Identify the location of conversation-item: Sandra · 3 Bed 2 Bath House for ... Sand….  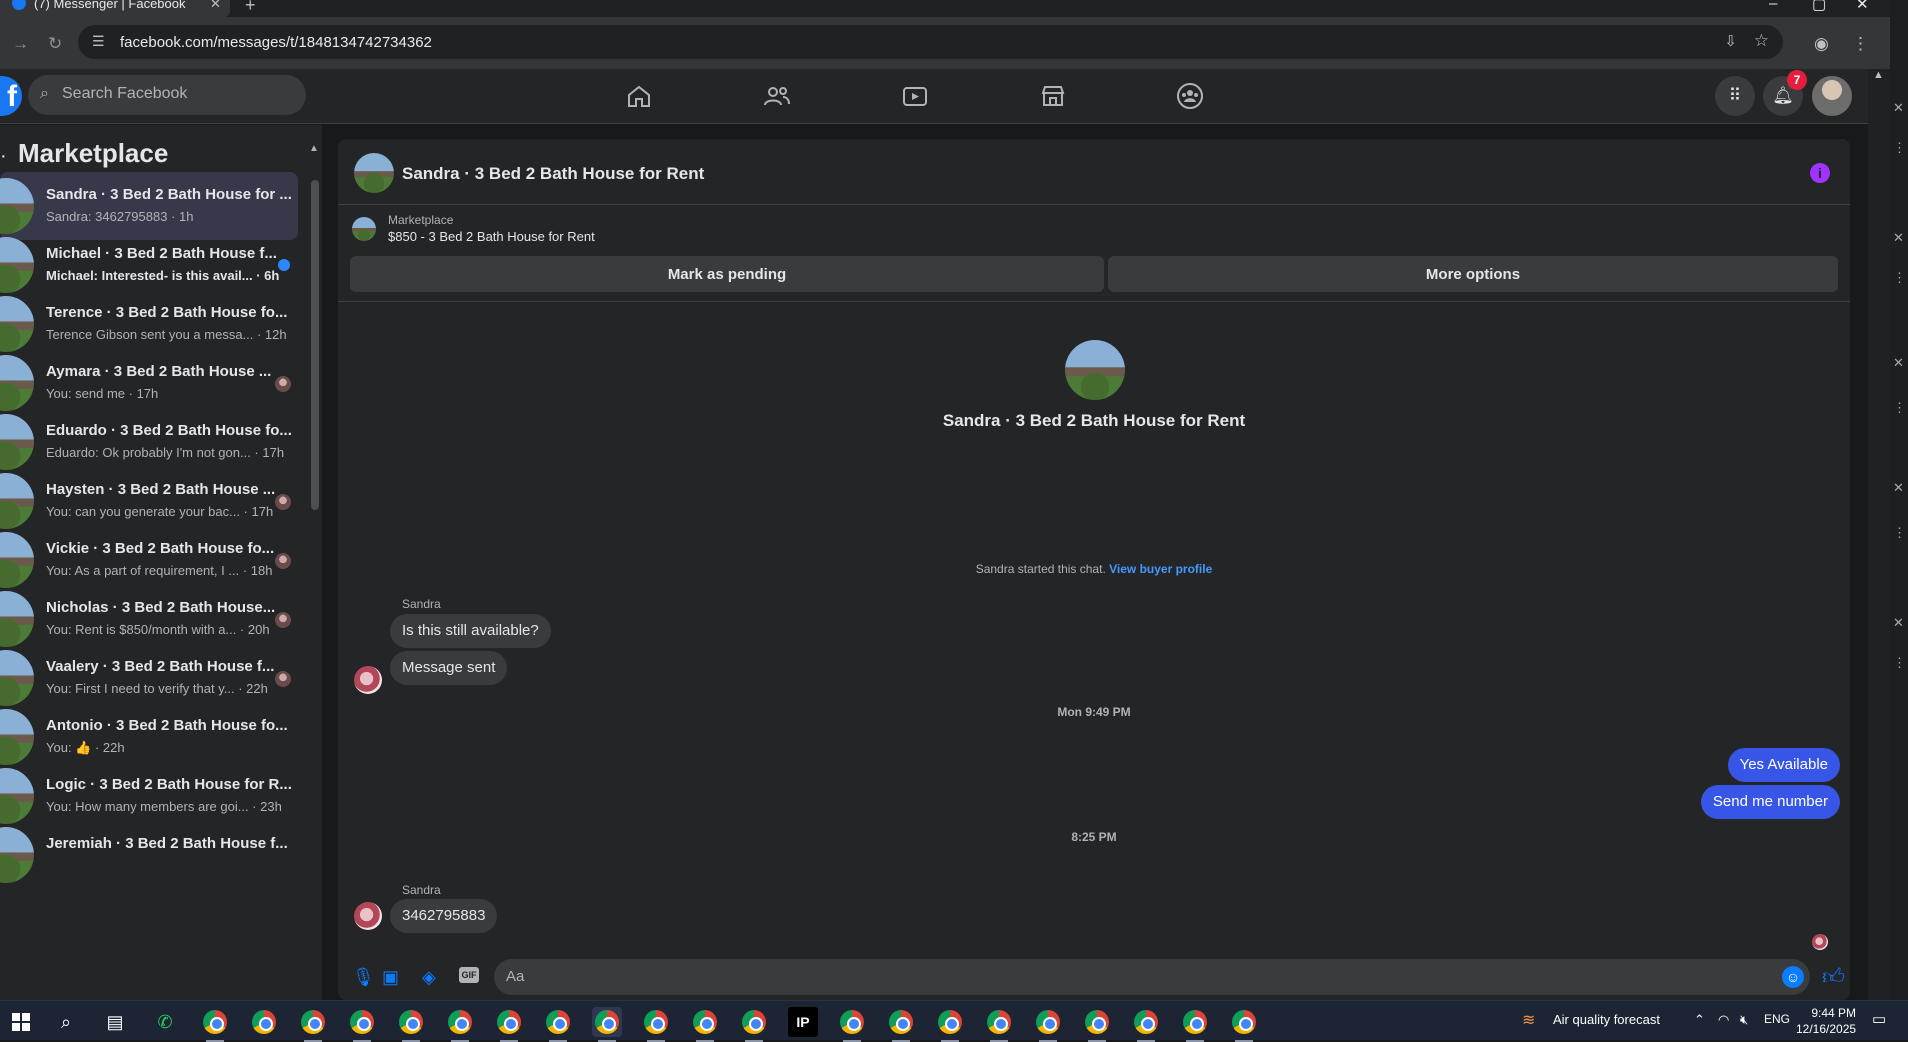
(149, 206).